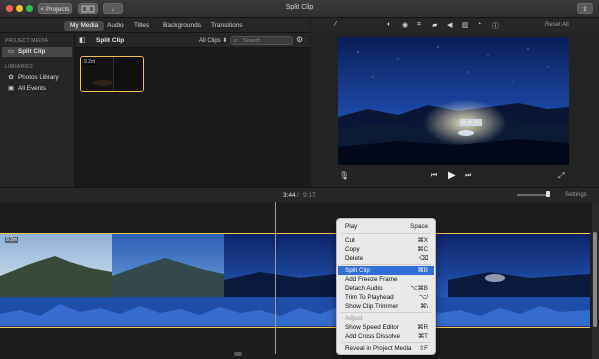 This screenshot has height=359, width=599. Describe the element at coordinates (423, 240) in the screenshot. I see `menu-item-shortcut: ⌘X` at that location.